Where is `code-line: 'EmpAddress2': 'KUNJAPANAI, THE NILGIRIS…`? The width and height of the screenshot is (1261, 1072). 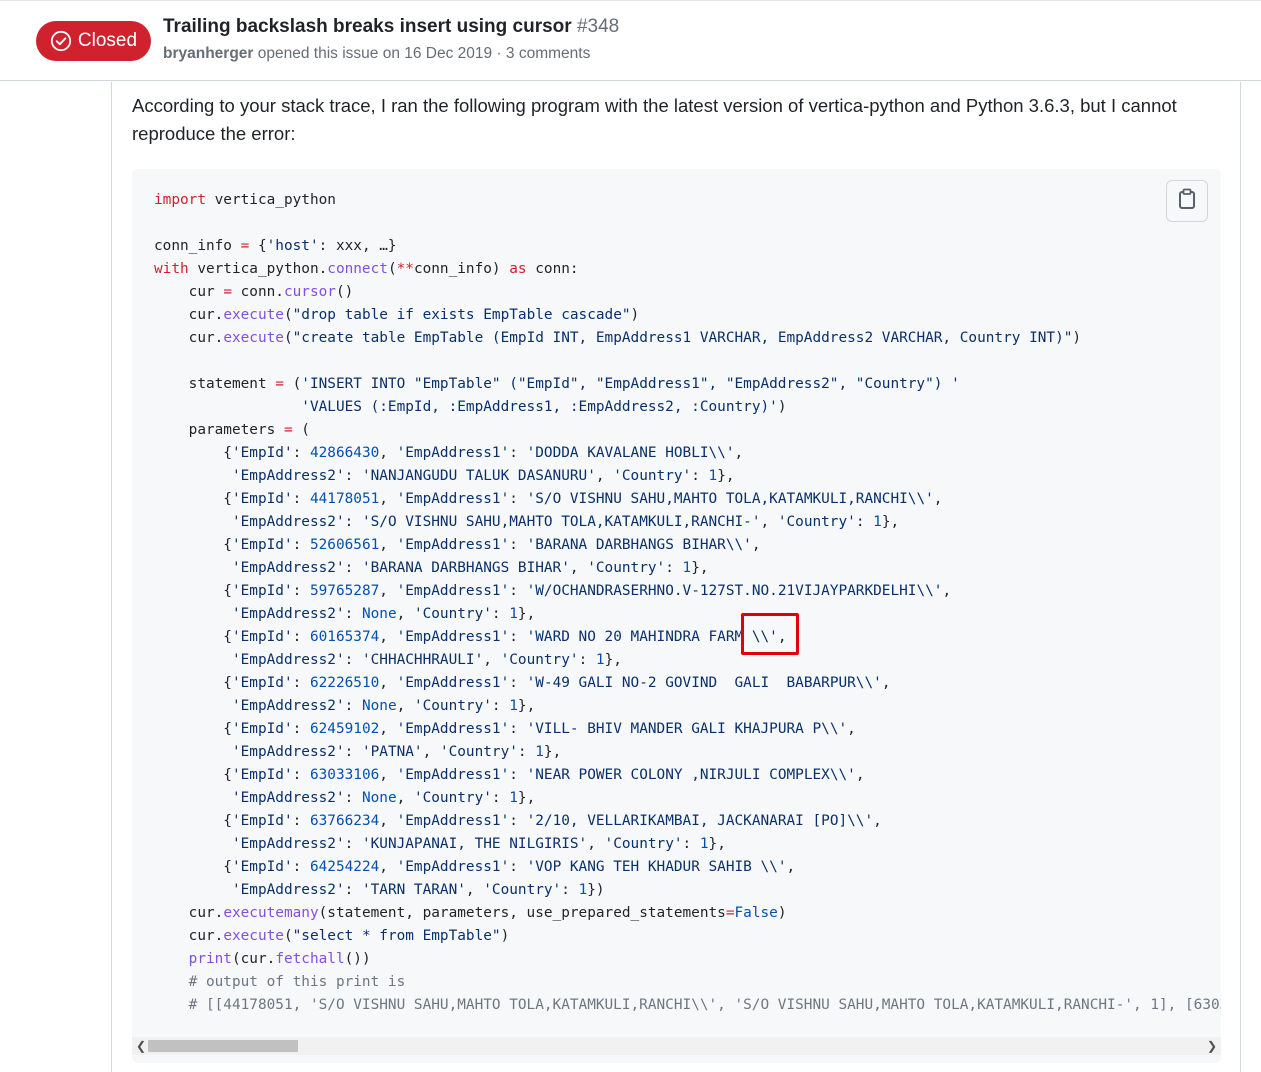 code-line: 'EmpAddress2': 'KUNJAPANAI, THE NILGIRIS… is located at coordinates (478, 844).